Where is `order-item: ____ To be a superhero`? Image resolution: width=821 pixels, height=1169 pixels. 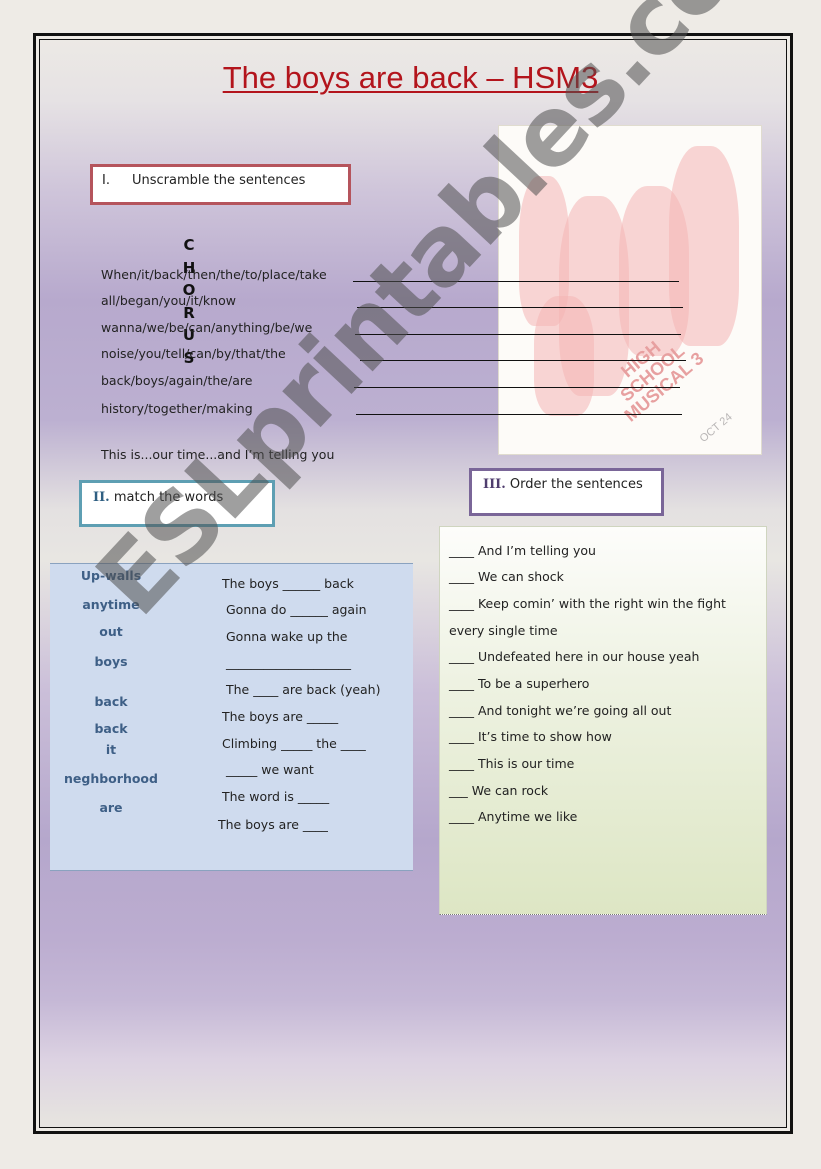
order-item: ____ To be a superhero is located at coordinates (519, 683).